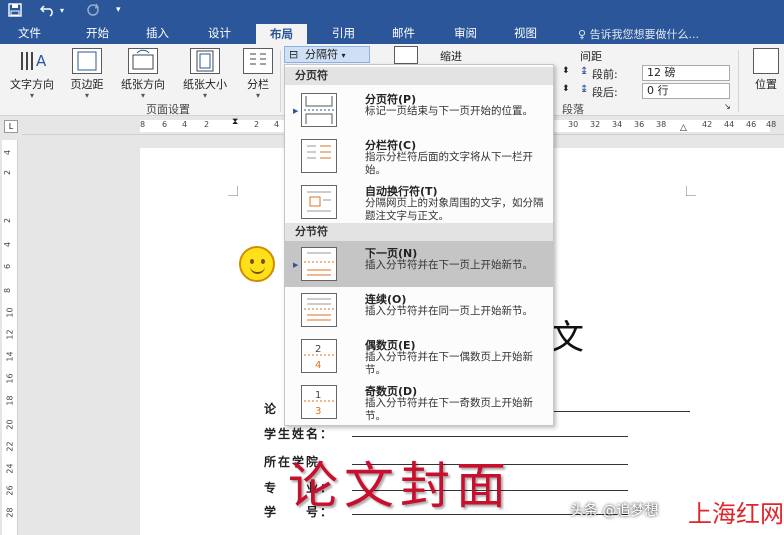 The image size is (784, 535). What do you see at coordinates (318, 395) in the screenshot?
I see `svg-text: 1` at bounding box center [318, 395].